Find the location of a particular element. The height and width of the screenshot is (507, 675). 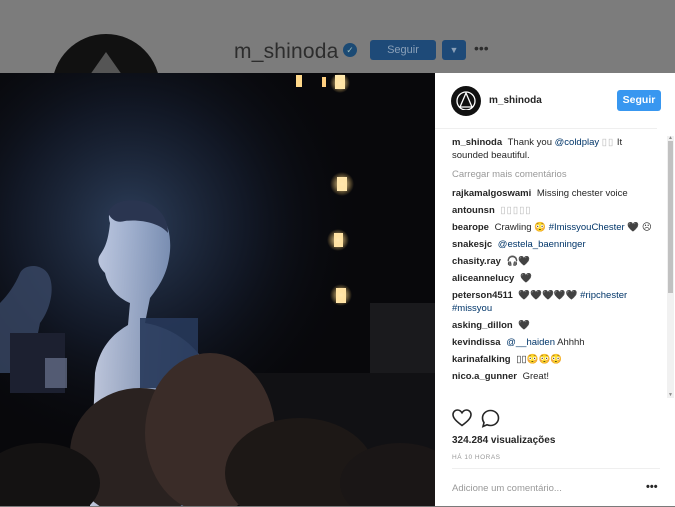

comment-username: bearope is located at coordinates (470, 227).